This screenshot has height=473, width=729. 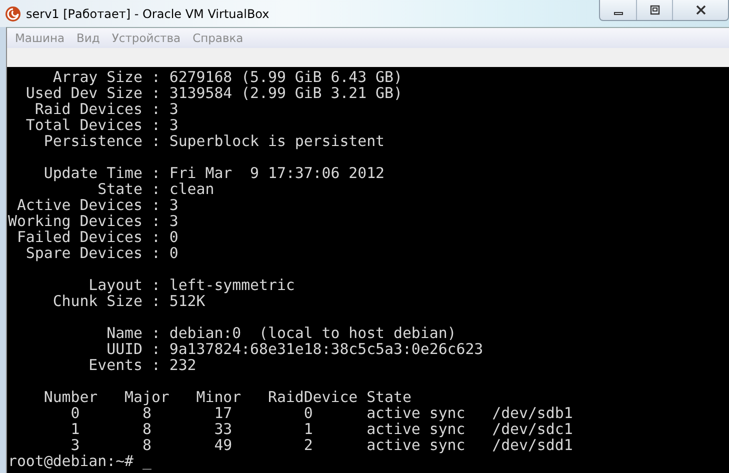 What do you see at coordinates (322, 429) in the screenshot?
I see `terminal-line: 1 8 33 1 active sync /dev/sdc1` at bounding box center [322, 429].